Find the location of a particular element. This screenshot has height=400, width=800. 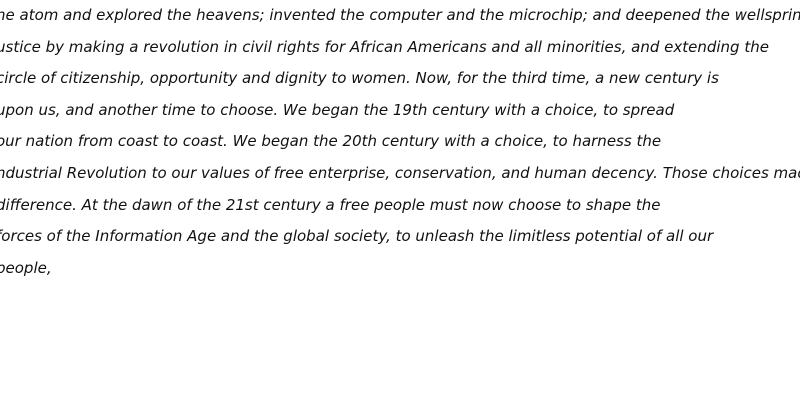

text-line: people, is located at coordinates (26, 267).